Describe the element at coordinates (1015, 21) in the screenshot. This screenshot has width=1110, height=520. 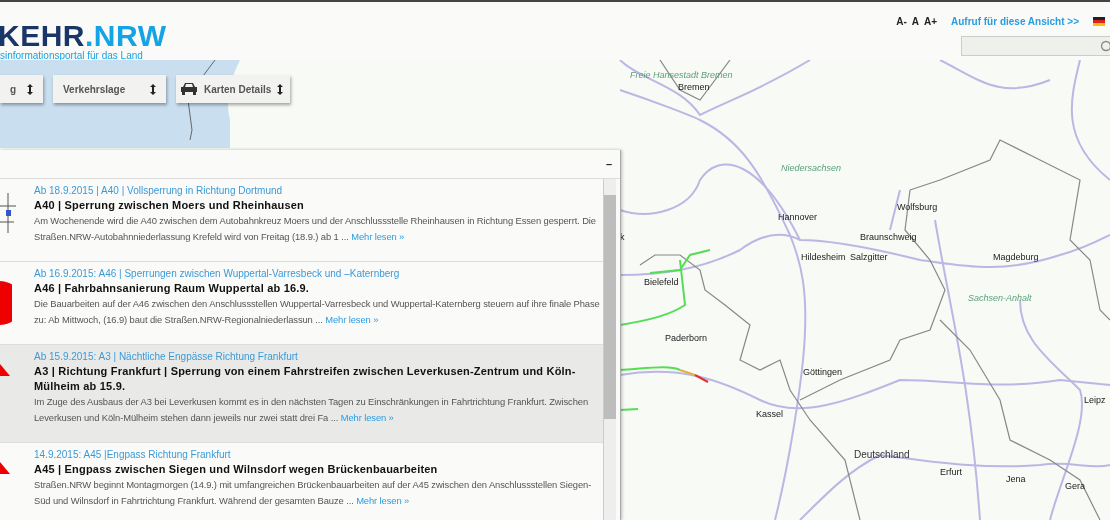
I see `view-link: Aufruf für diese Ansicht >>` at that location.